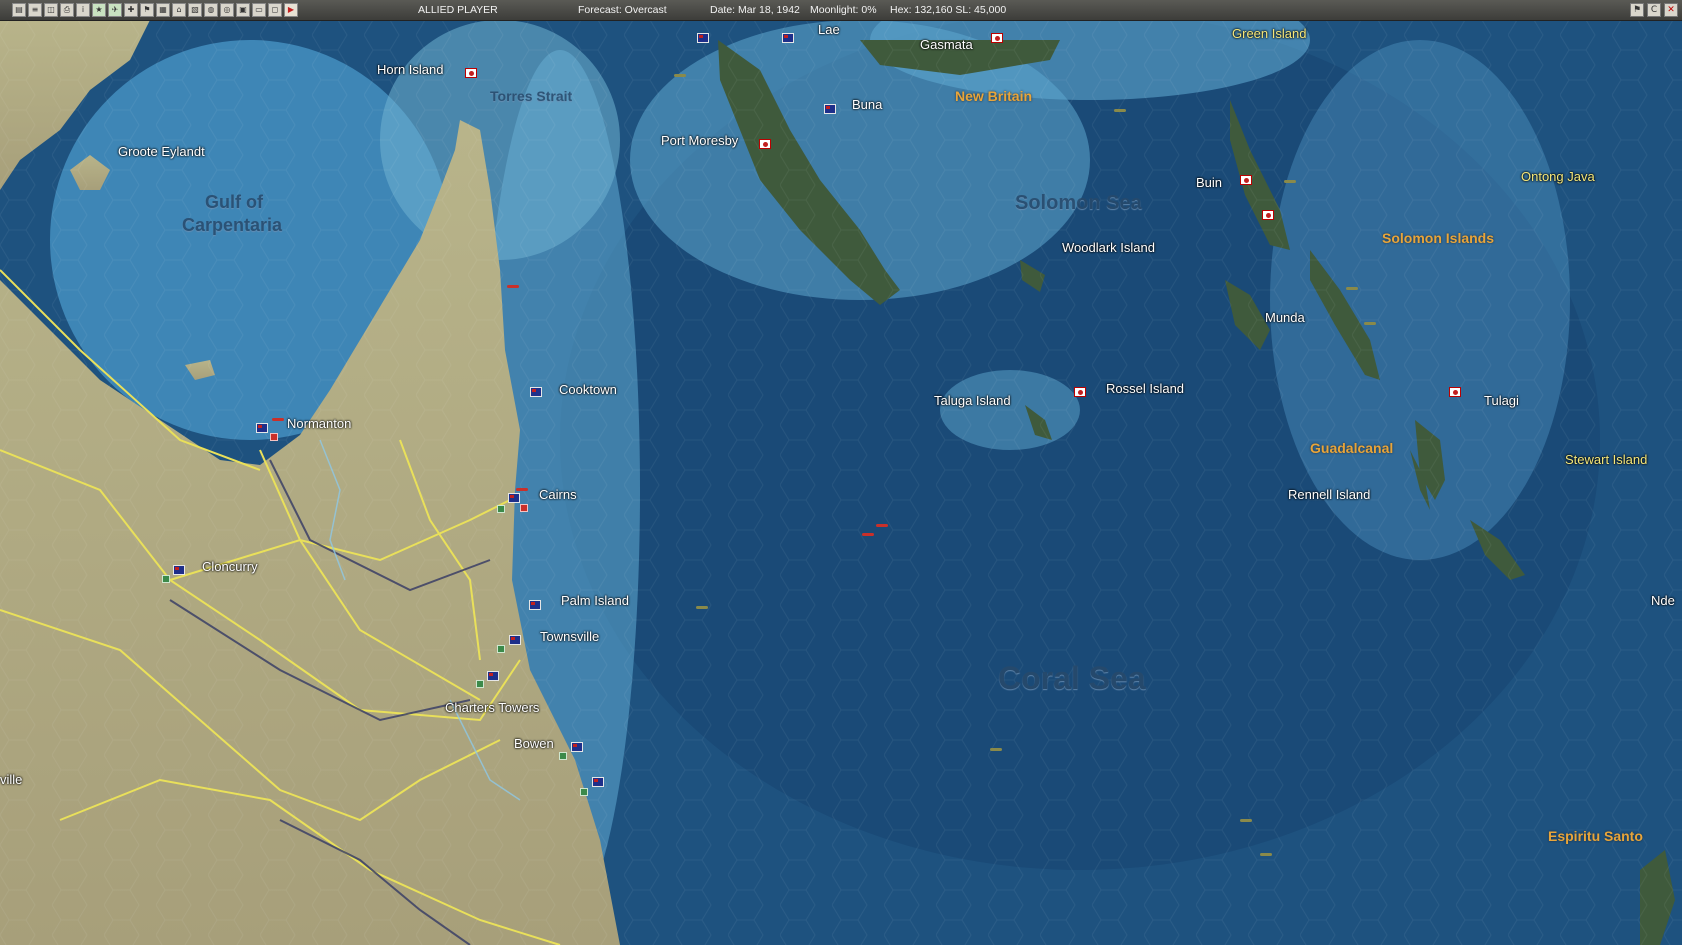 The width and height of the screenshot is (1682, 945). What do you see at coordinates (115, 10) in the screenshot?
I see `air-icon: ✈` at bounding box center [115, 10].